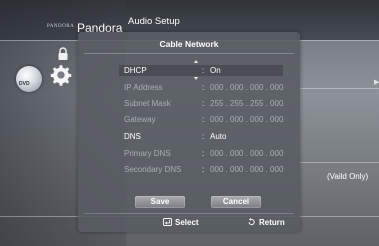 Image resolution: width=379 pixels, height=246 pixels. I want to click on dhcp-row: DHCP : On, so click(209, 71).